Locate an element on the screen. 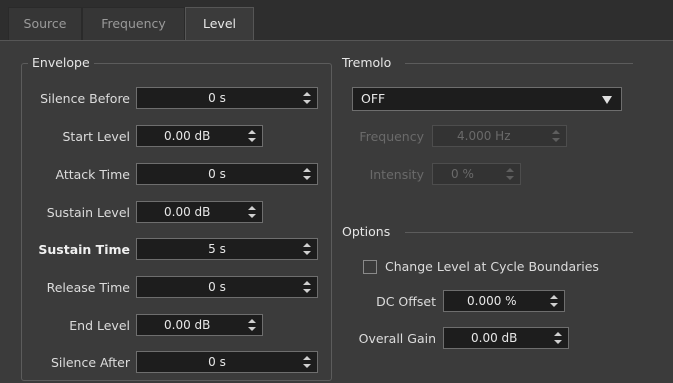 The image size is (673, 383). tremolo-intensity-field: 0 % is located at coordinates (476, 174).